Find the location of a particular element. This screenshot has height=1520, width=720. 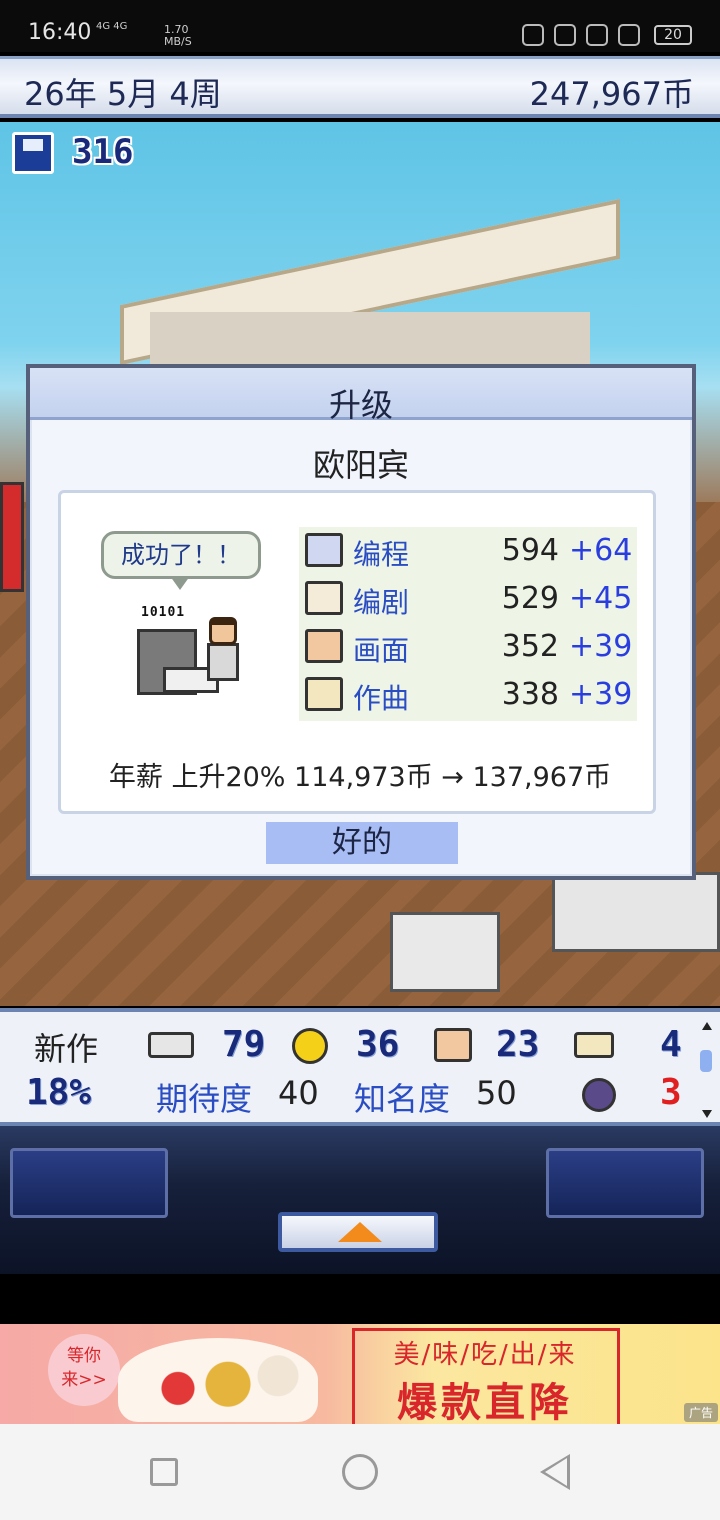

fun-value: 79 is located at coordinates (244, 1044).